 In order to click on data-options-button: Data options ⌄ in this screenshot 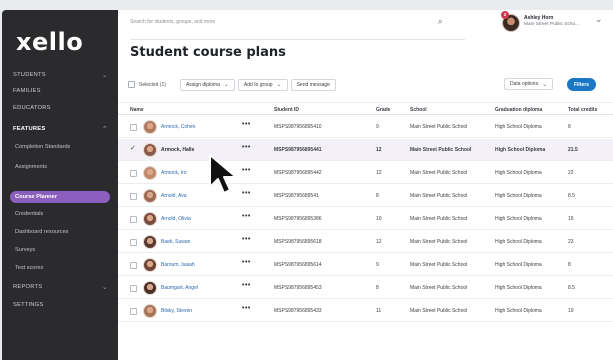, I will do `click(529, 84)`.